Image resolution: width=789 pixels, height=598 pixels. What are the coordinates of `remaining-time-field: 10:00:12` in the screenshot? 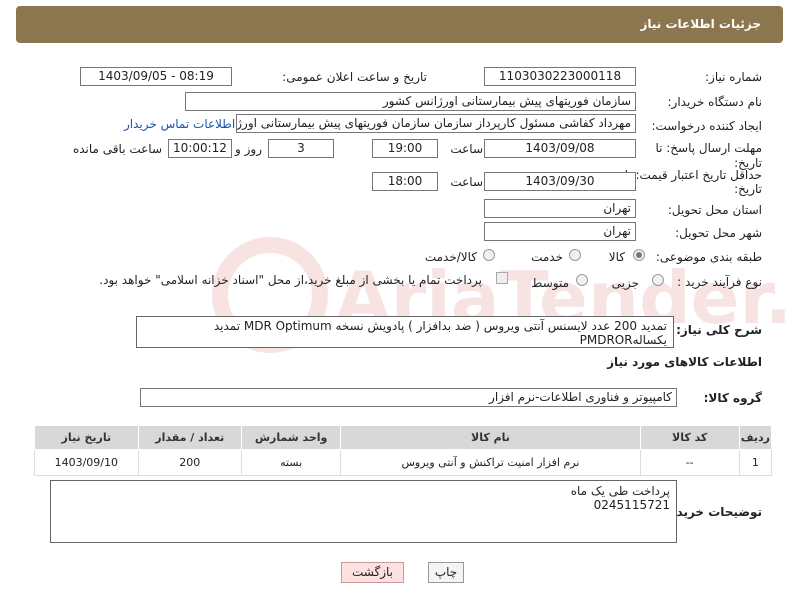 It's located at (200, 148).